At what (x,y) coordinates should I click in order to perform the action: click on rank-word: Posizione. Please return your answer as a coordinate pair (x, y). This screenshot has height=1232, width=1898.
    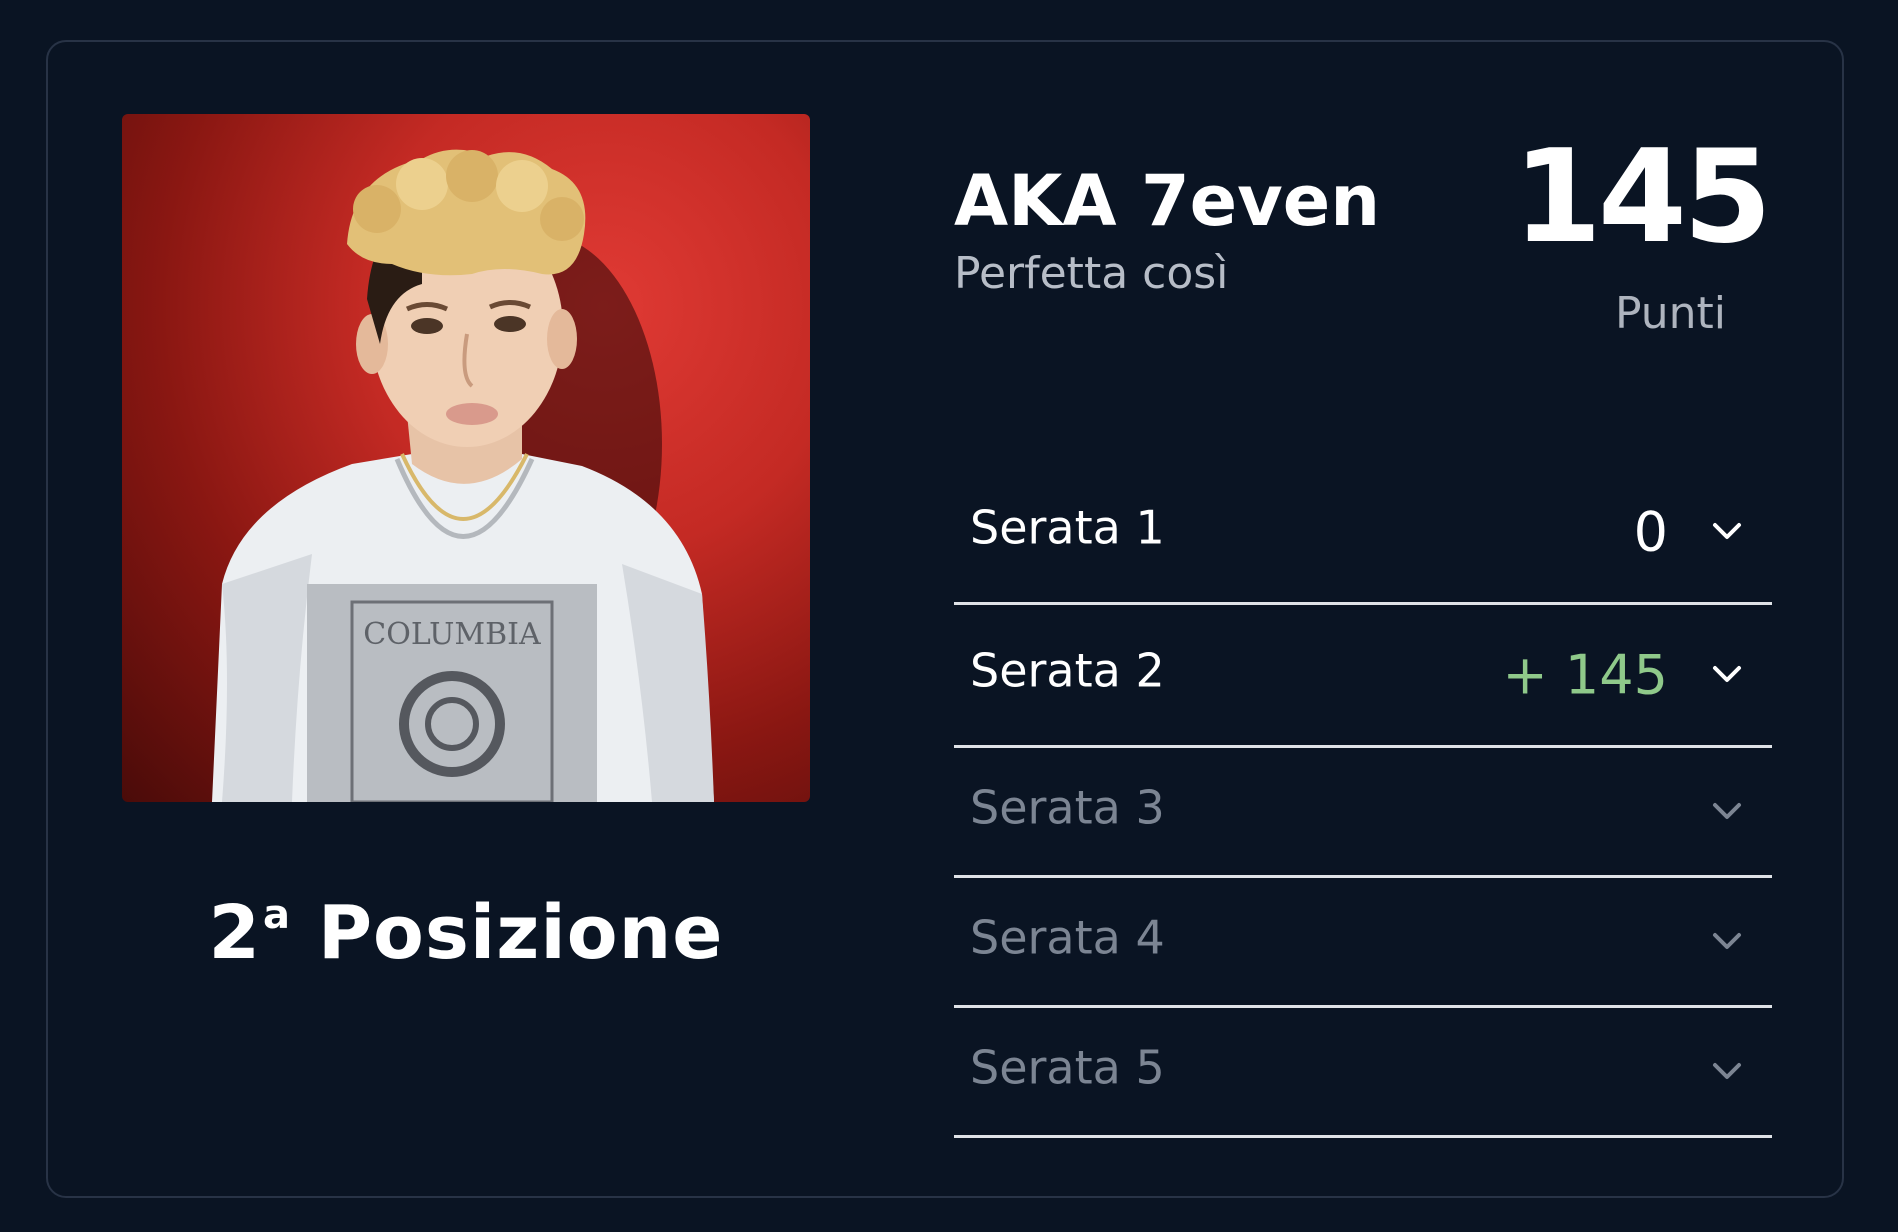
    Looking at the image, I should click on (520, 933).